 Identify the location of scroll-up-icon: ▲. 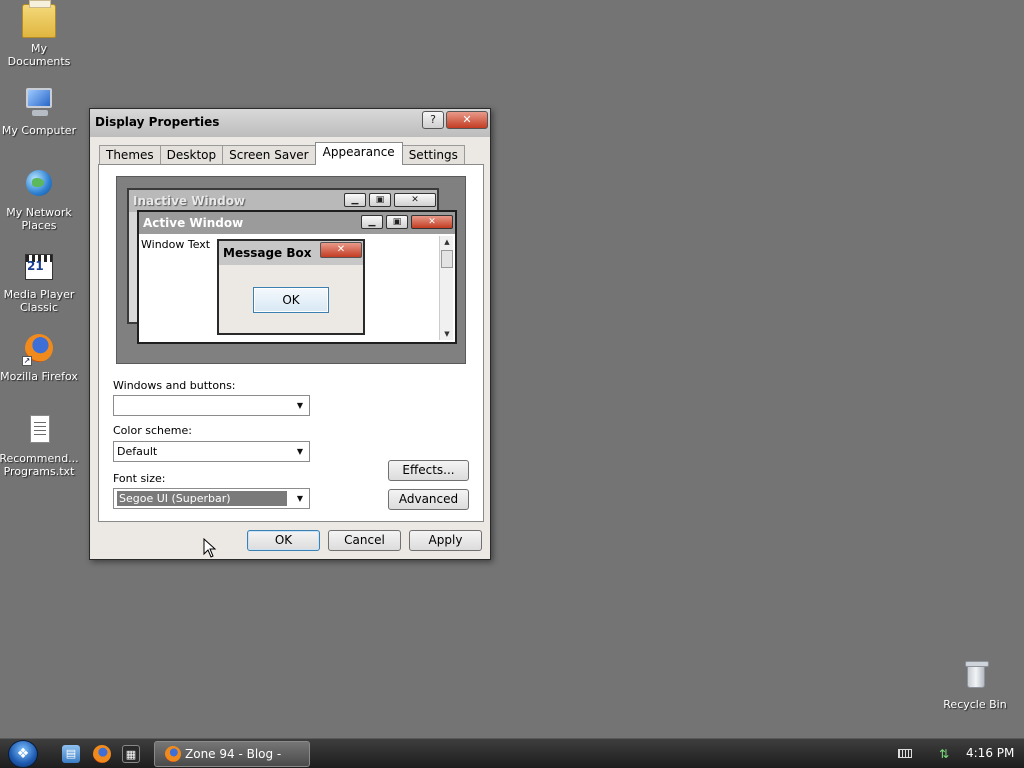
(447, 242).